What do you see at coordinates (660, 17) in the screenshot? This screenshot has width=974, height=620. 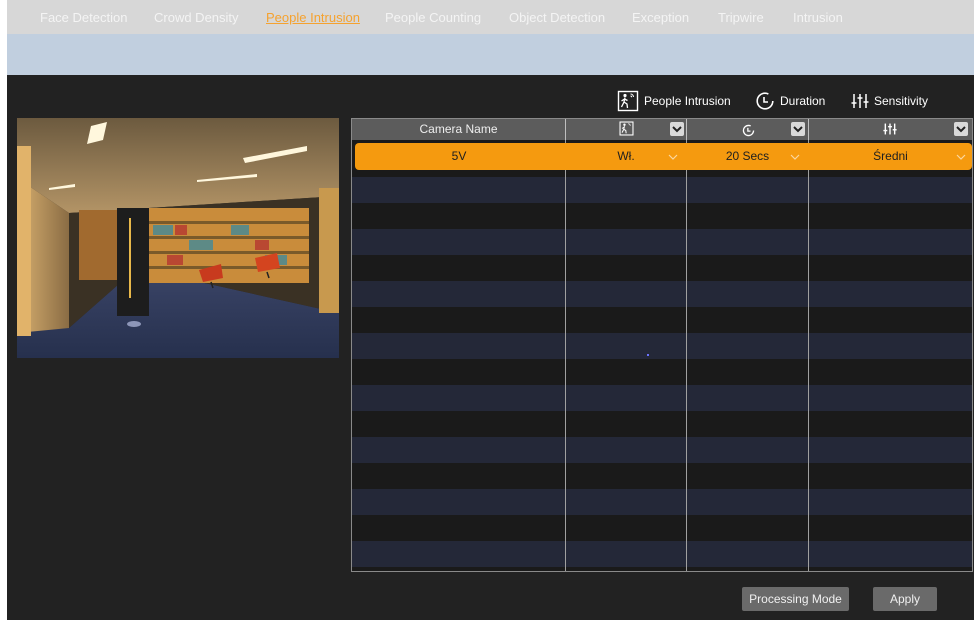 I see `tab-exception: Exception` at bounding box center [660, 17].